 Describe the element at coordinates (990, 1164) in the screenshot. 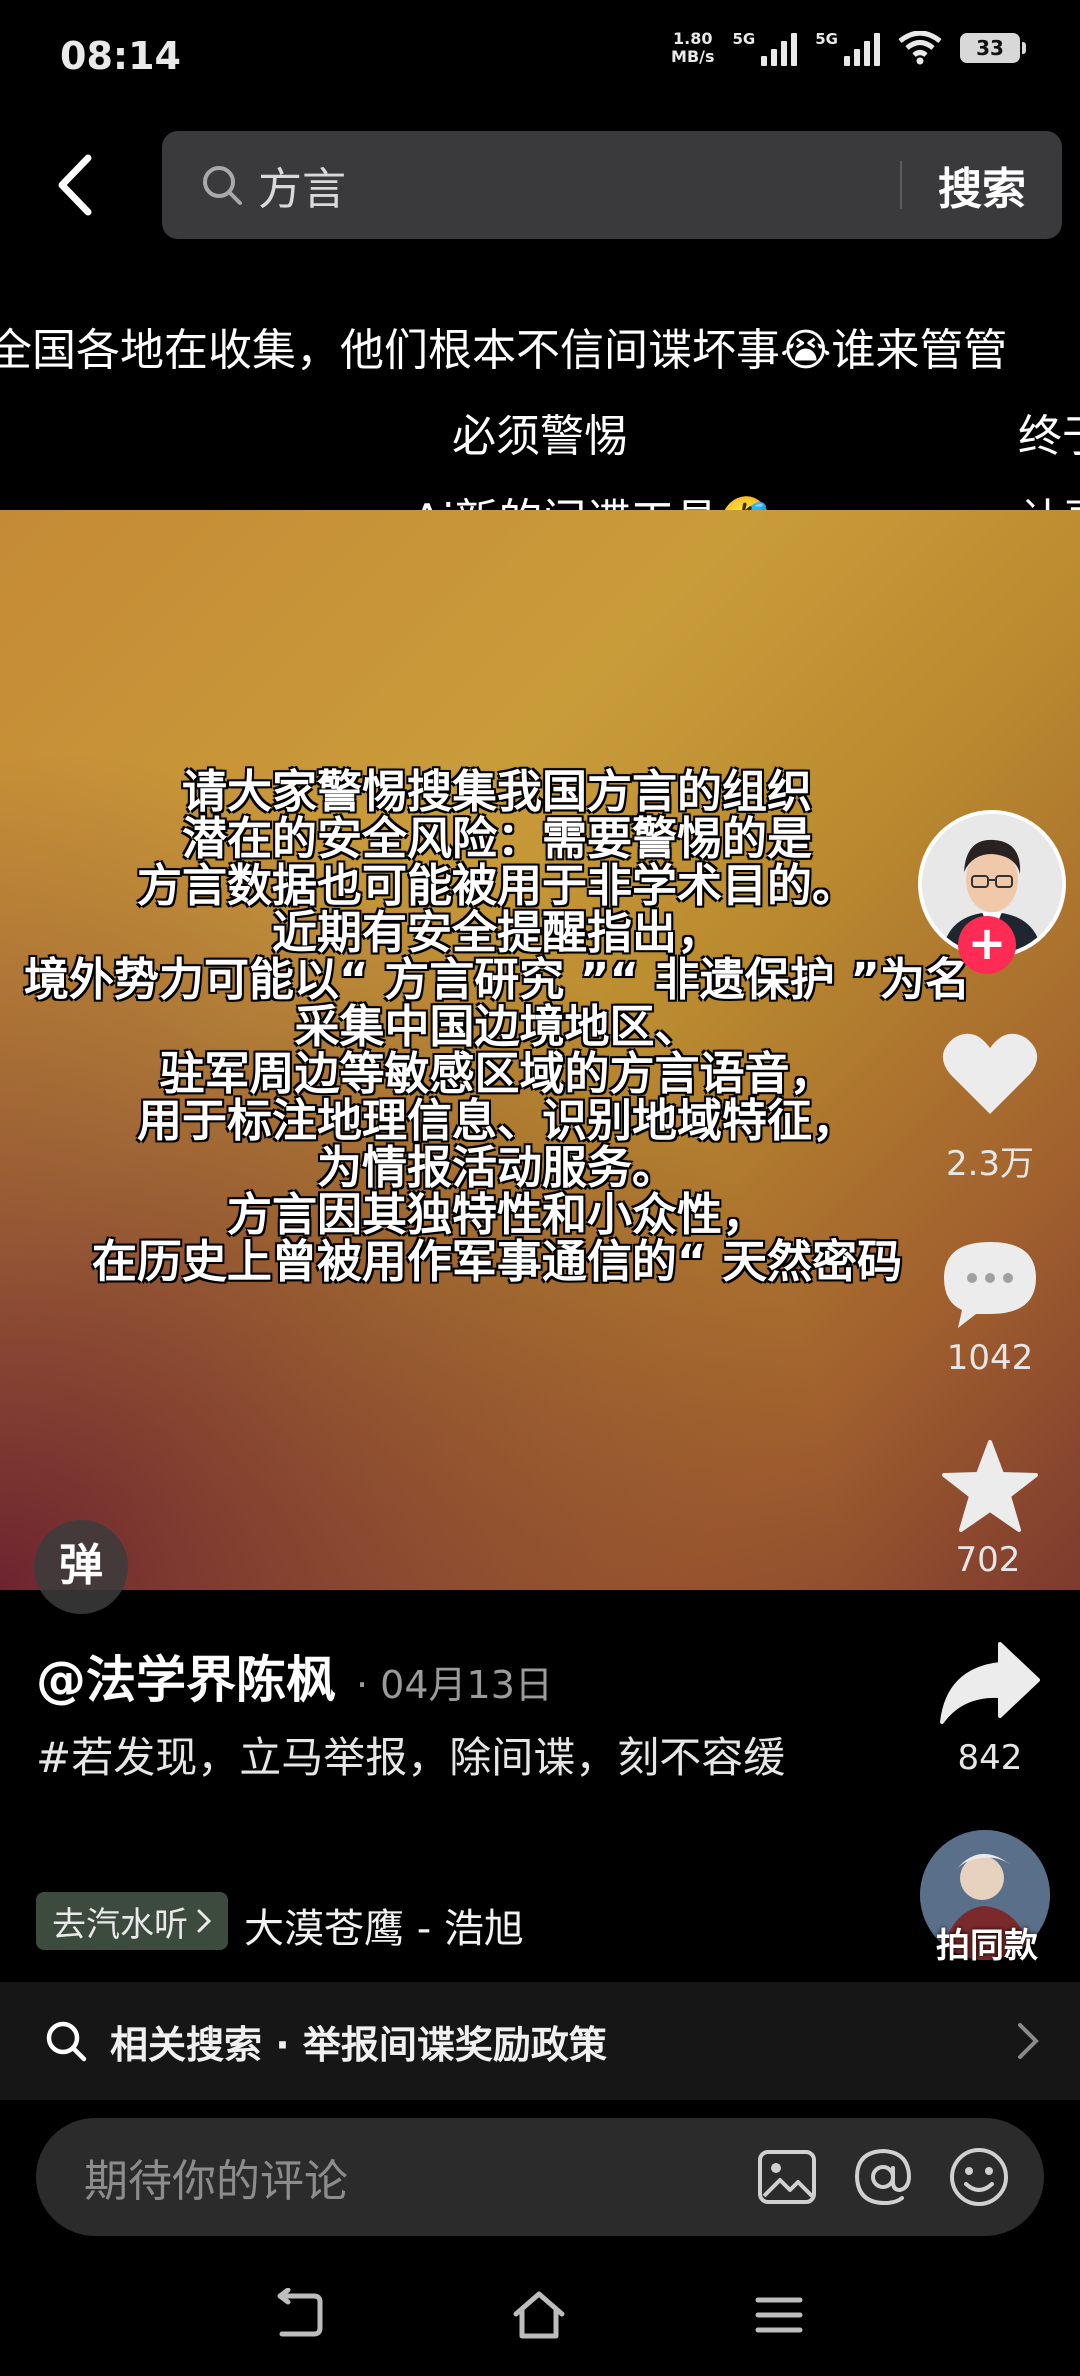

I see `like-count: 2.3万` at that location.